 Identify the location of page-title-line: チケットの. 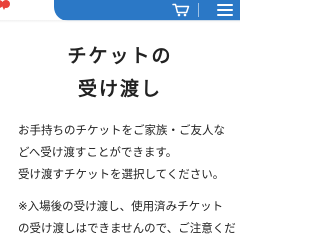
(120, 56).